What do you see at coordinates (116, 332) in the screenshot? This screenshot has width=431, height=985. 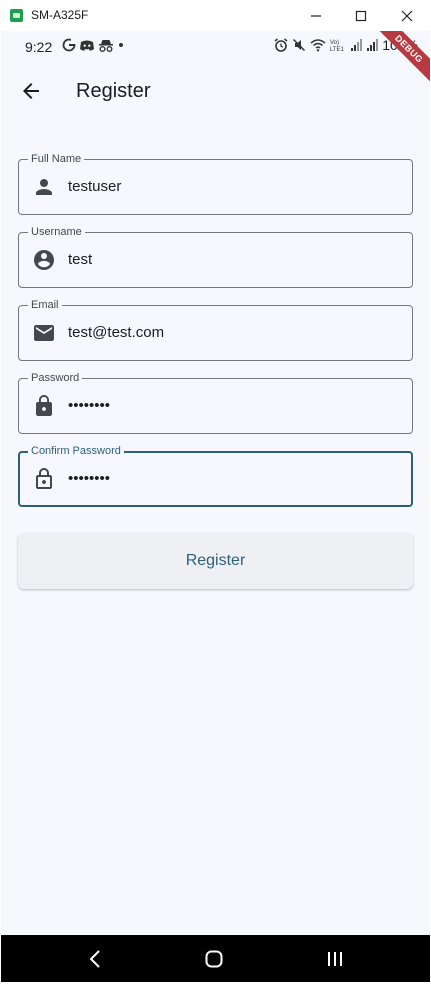 I see `email-value: test@test.com` at bounding box center [116, 332].